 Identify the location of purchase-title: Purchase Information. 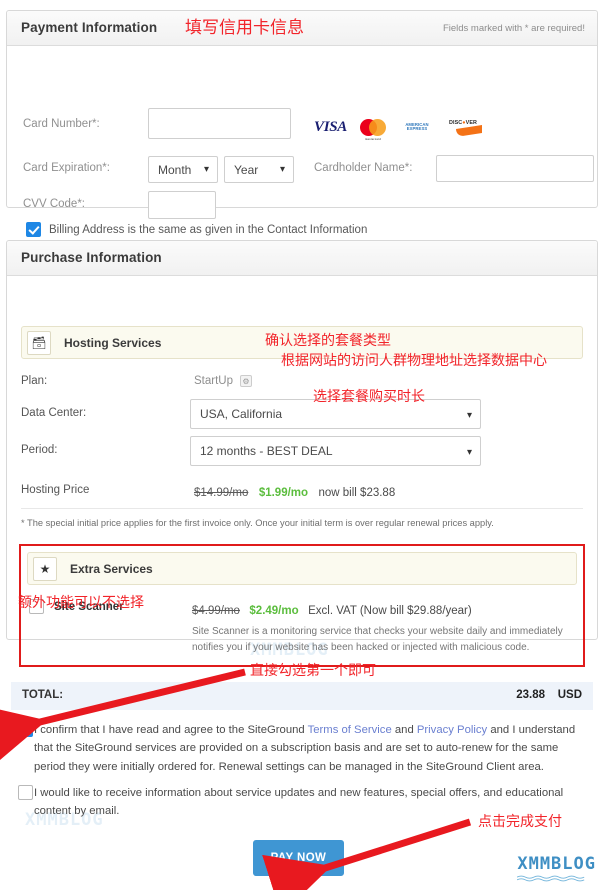
(91, 257).